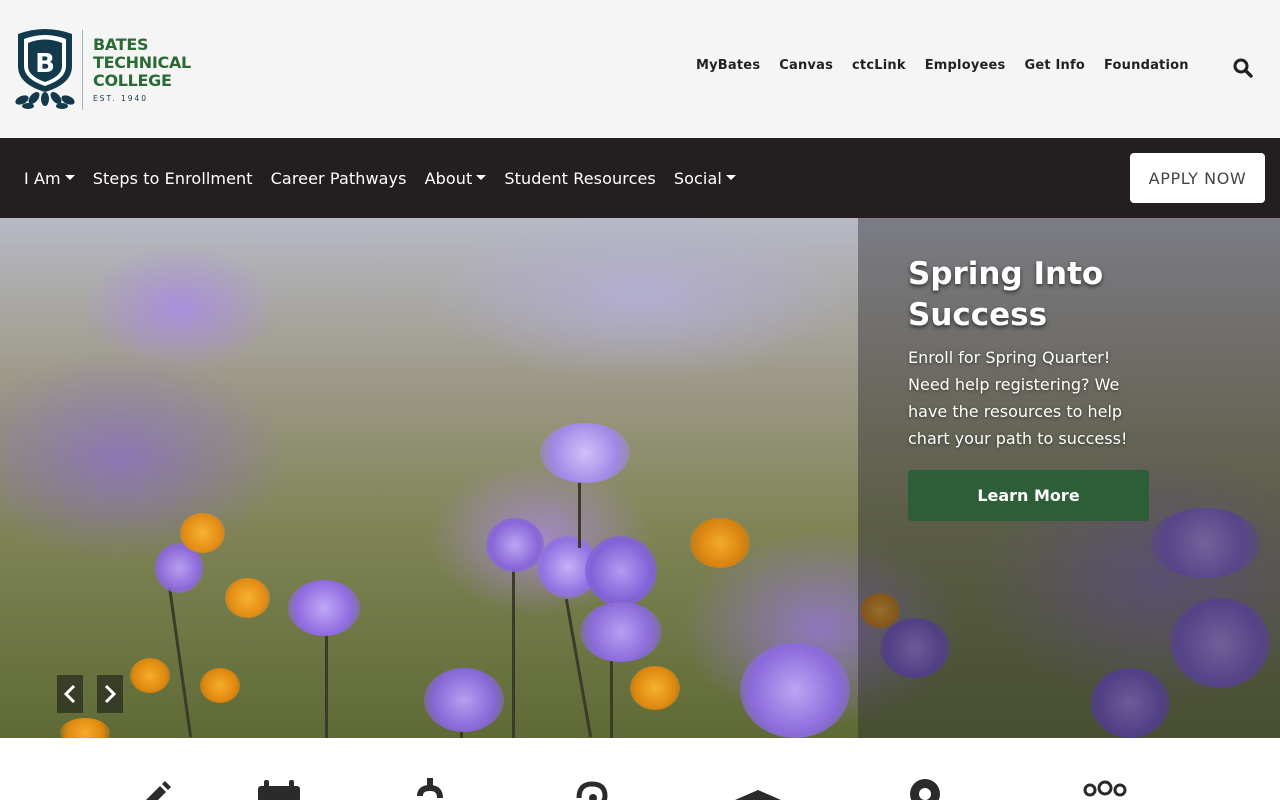 Image resolution: width=1280 pixels, height=800 pixels. I want to click on logo-line-2: TECHNICAL, so click(142, 62).